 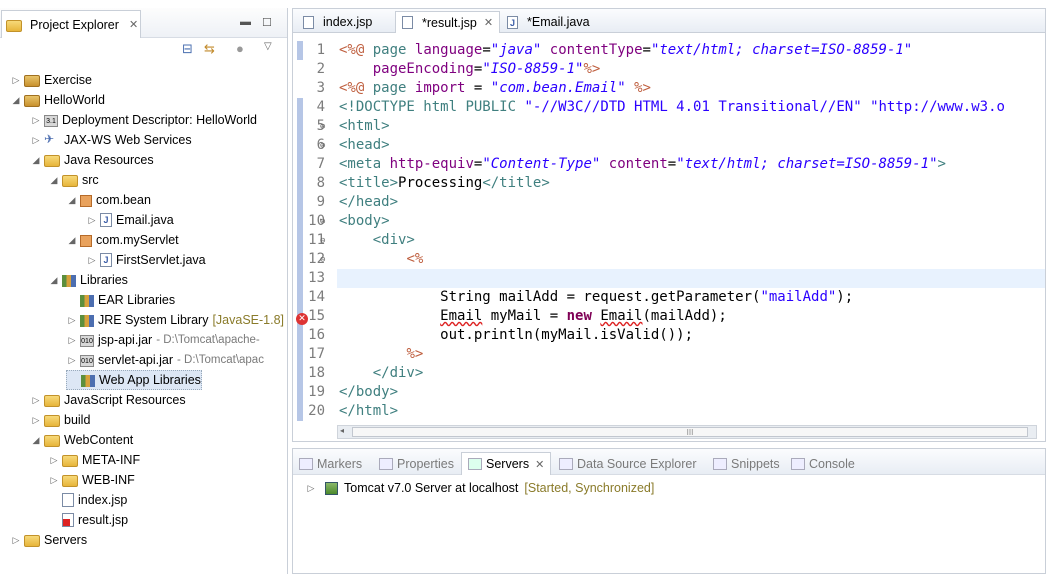 I want to click on tree-item: EAR Libraries, so click(x=120, y=300).